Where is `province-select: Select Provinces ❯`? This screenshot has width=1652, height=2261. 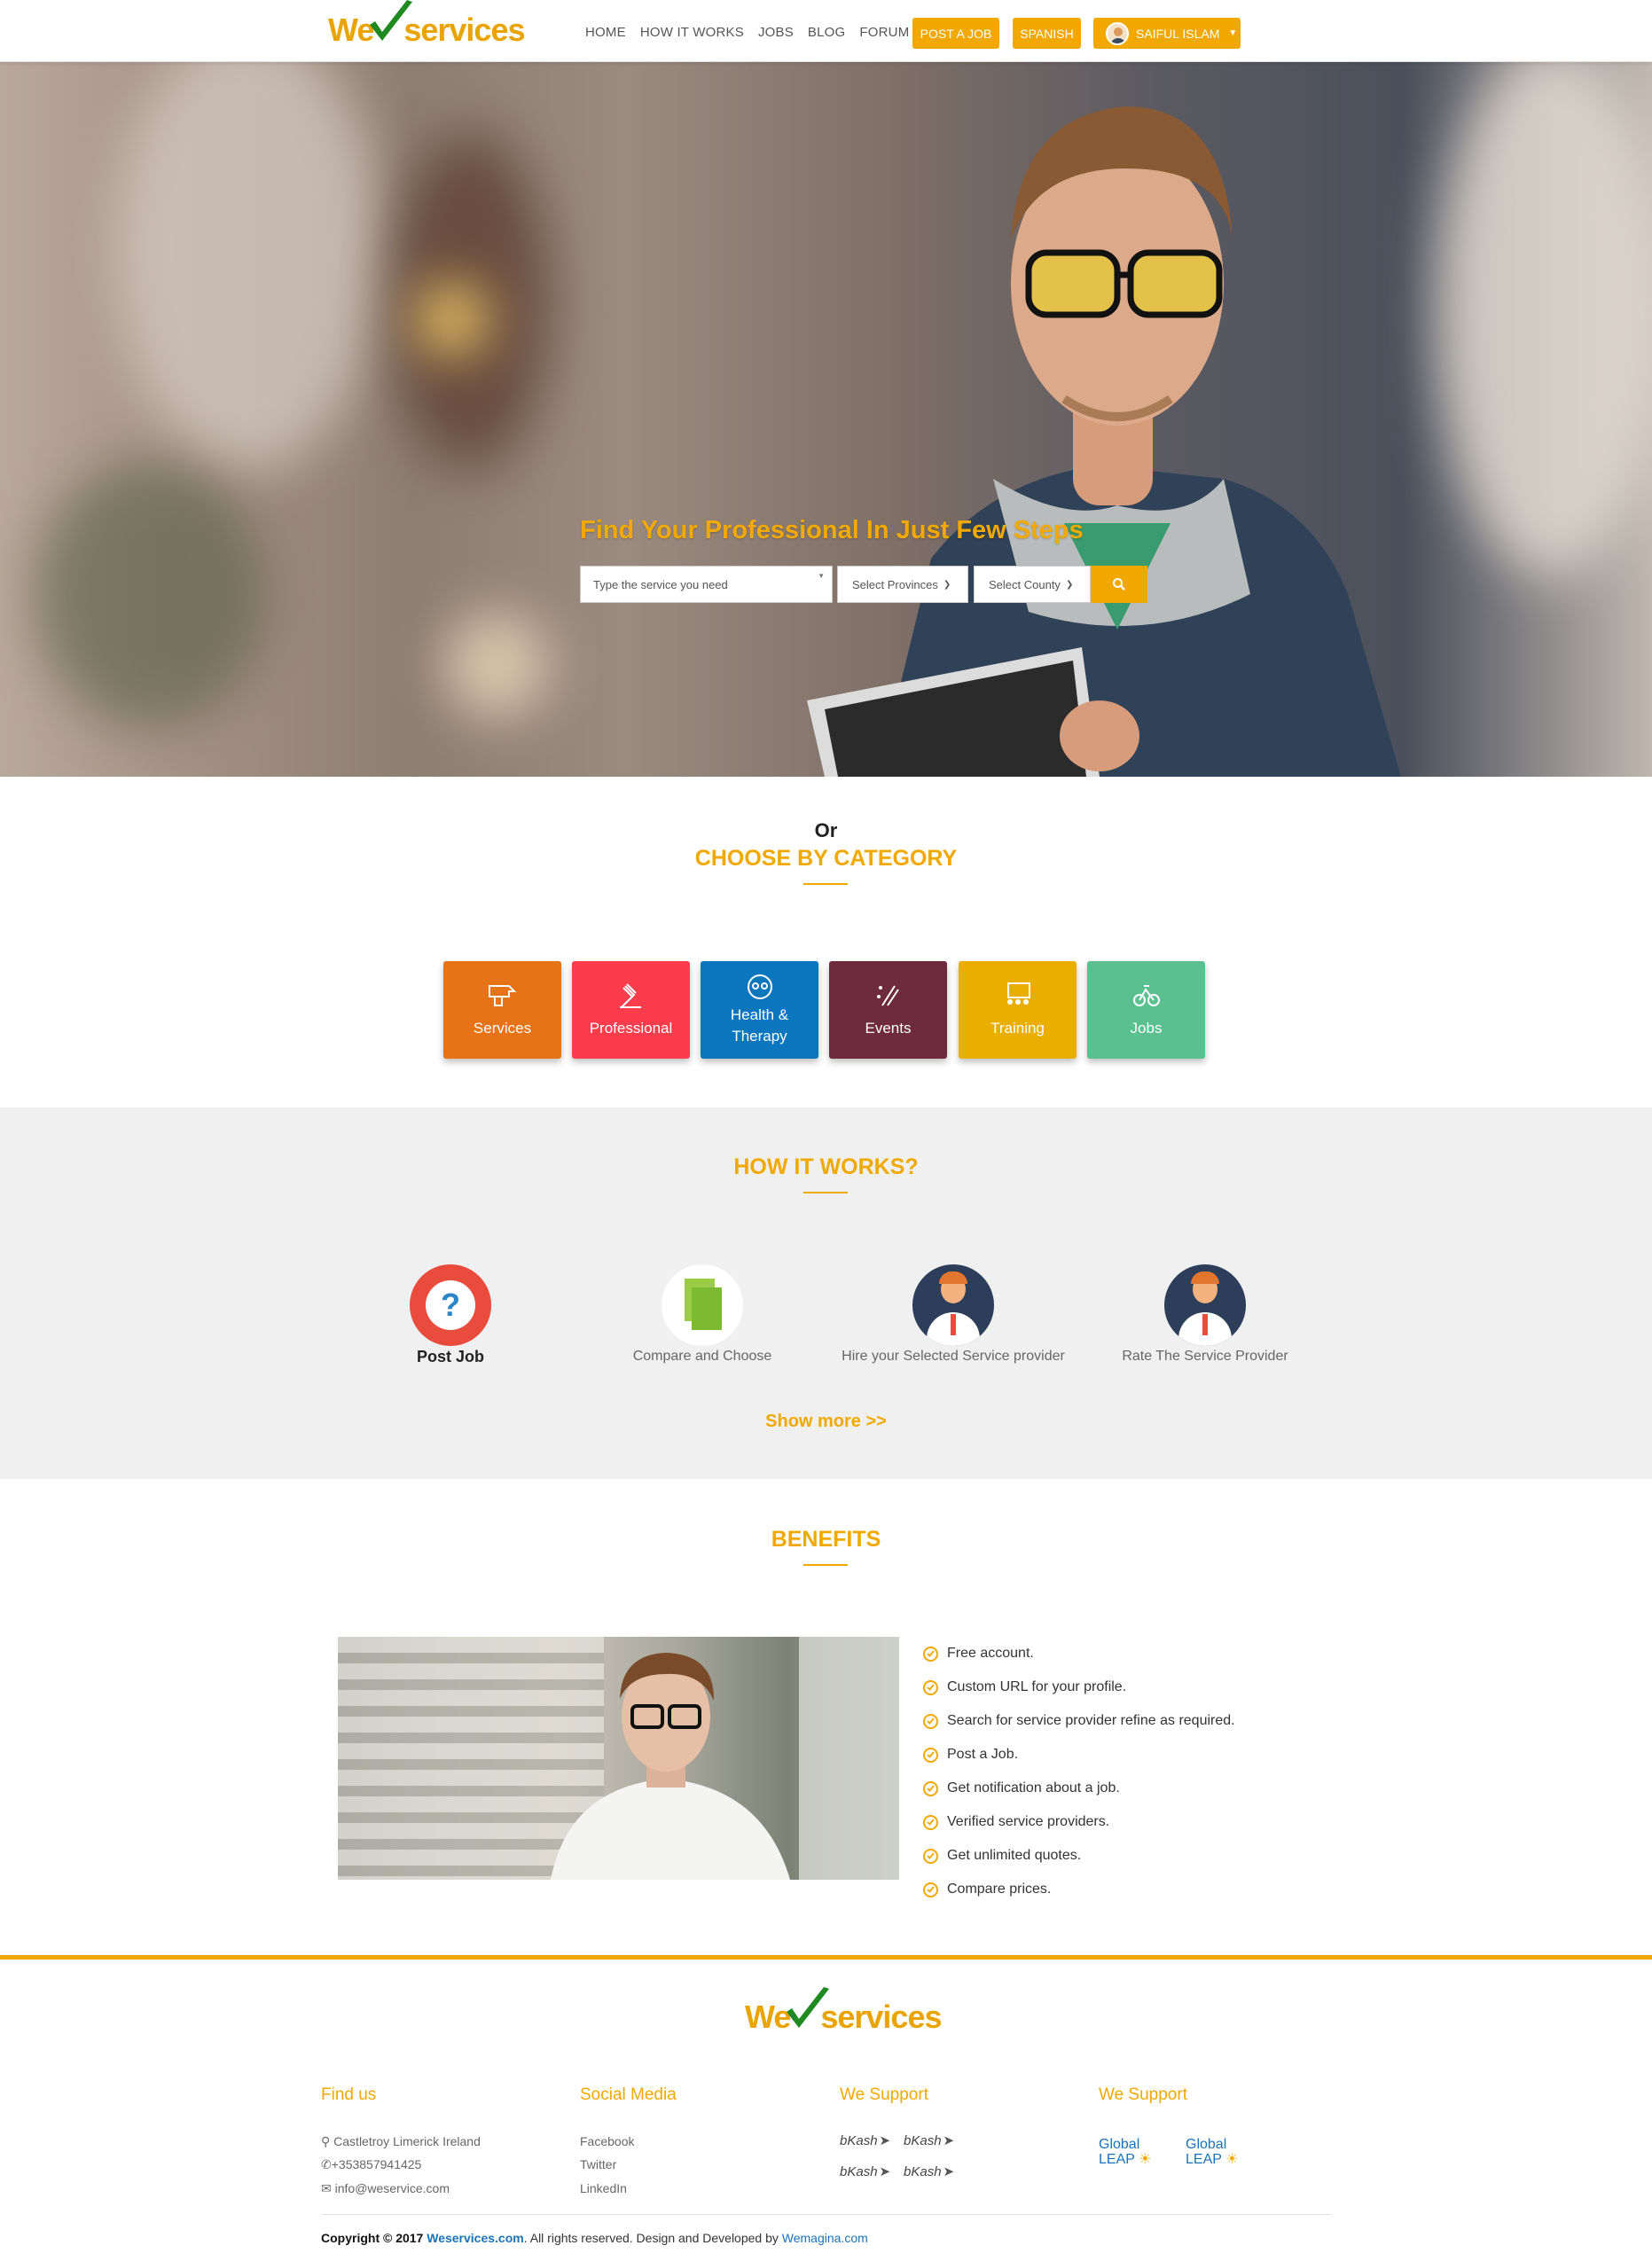
province-select: Select Provinces ❯ is located at coordinates (902, 584).